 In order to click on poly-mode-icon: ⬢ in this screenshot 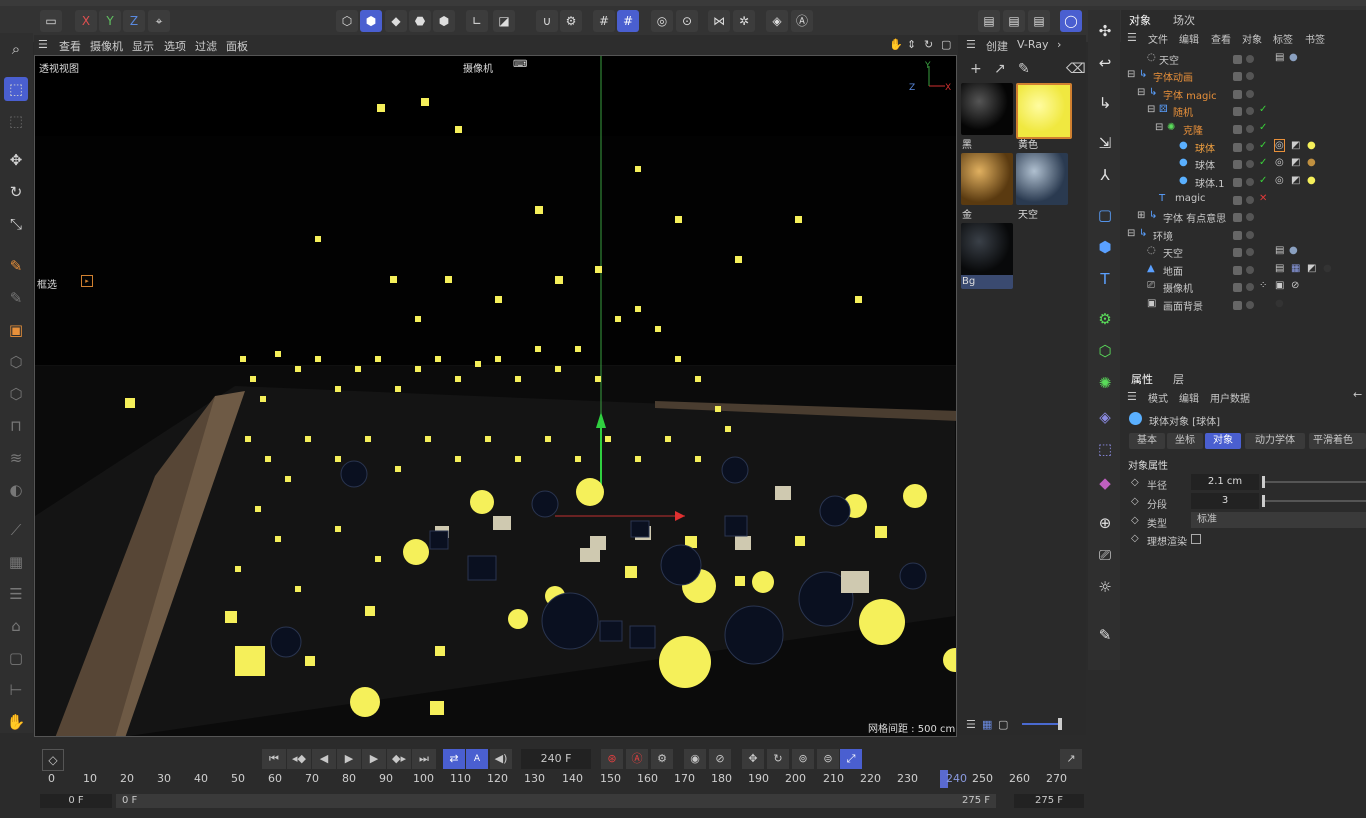, I will do `click(444, 21)`.